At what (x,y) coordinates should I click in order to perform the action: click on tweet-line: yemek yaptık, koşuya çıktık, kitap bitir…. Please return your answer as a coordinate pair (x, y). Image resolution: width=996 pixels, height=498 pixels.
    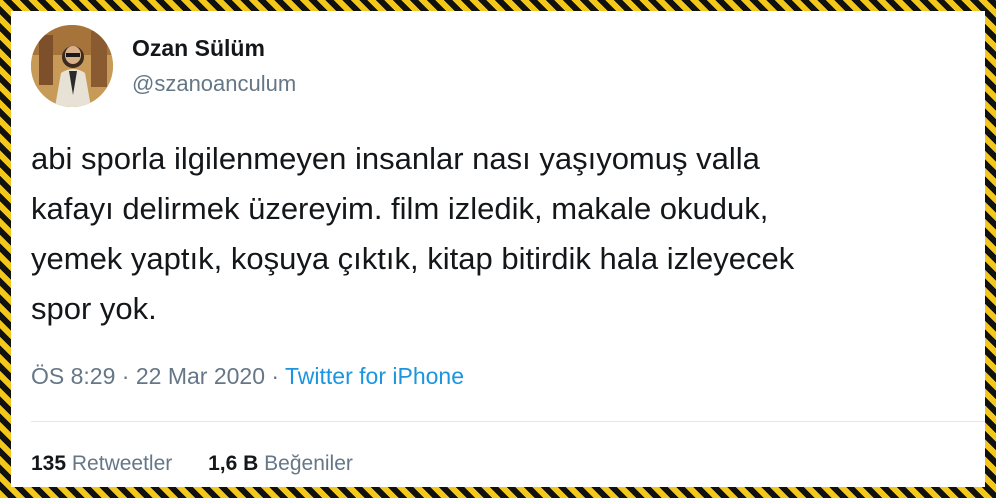
    Looking at the image, I should click on (413, 258).